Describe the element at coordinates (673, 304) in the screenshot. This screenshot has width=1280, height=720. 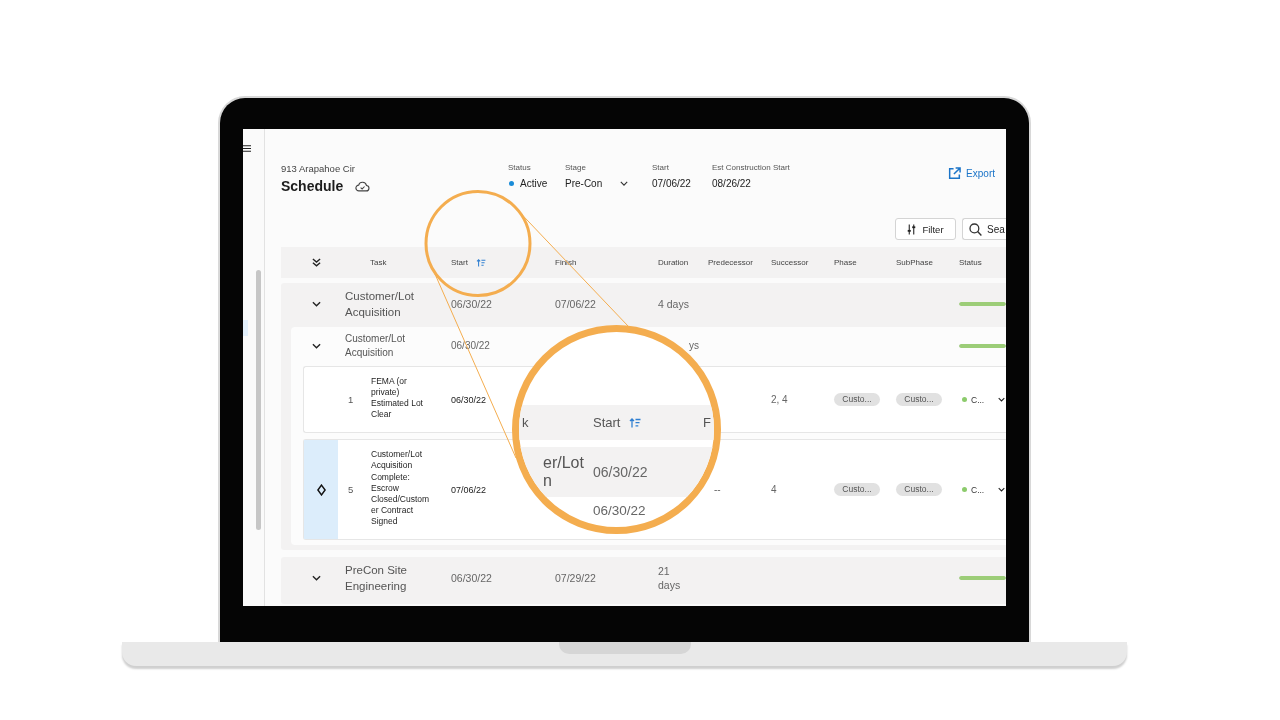
I see `table-cell: 4 days` at that location.